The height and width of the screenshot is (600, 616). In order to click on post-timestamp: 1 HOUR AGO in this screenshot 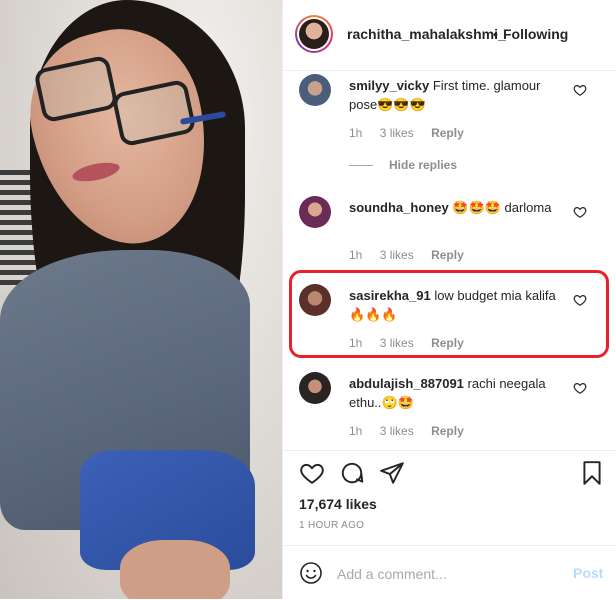, I will do `click(332, 525)`.